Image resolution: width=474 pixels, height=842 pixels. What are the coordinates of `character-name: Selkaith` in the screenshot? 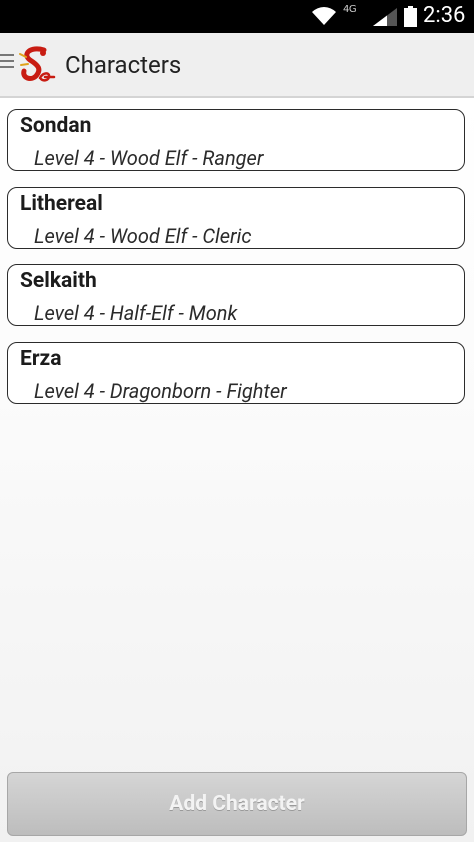 It's located at (58, 281).